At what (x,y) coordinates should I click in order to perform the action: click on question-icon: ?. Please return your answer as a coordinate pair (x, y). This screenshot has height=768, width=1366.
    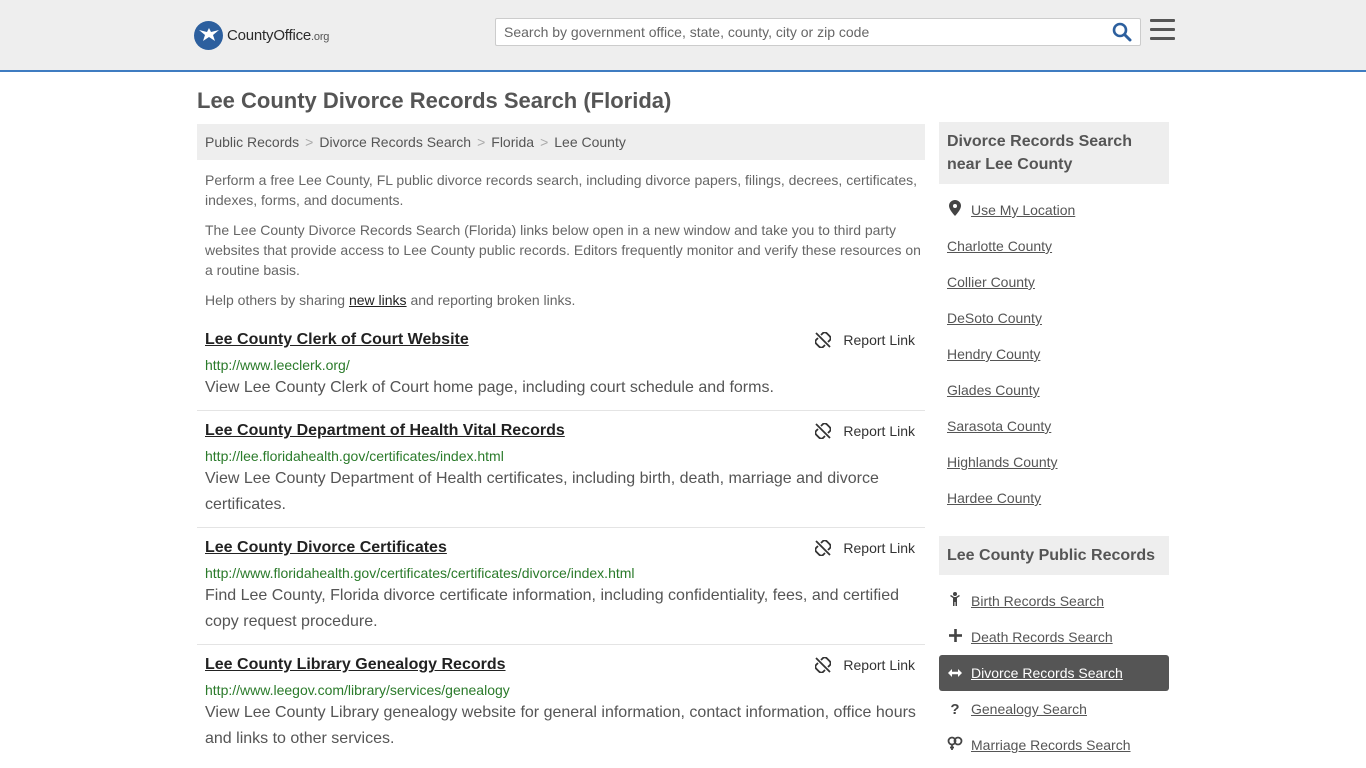
    Looking at the image, I should click on (955, 709).